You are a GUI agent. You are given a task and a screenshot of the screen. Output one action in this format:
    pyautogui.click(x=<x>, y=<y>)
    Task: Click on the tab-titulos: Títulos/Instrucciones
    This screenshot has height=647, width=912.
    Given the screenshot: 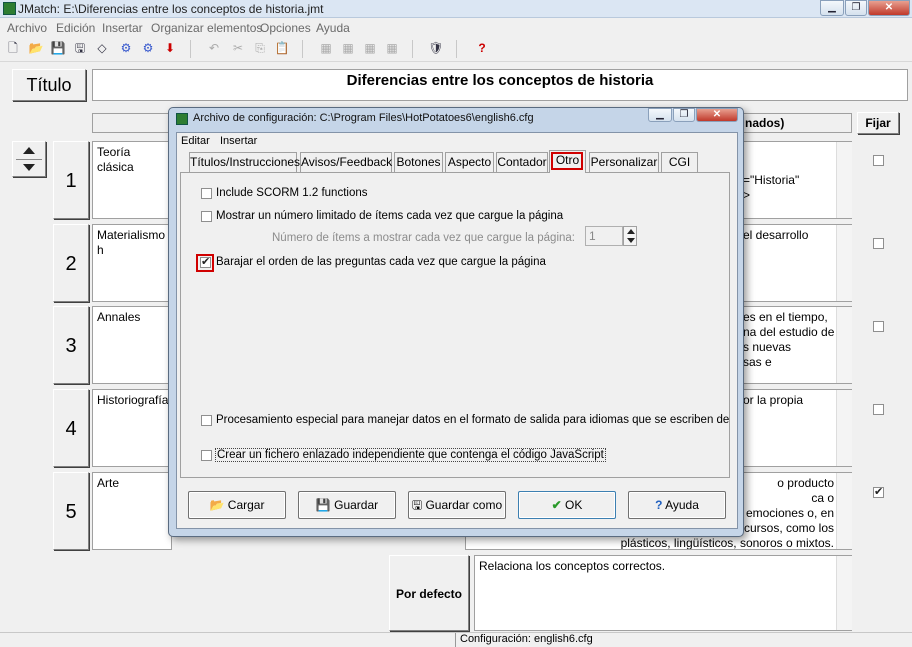 What is the action you would take?
    pyautogui.click(x=244, y=162)
    